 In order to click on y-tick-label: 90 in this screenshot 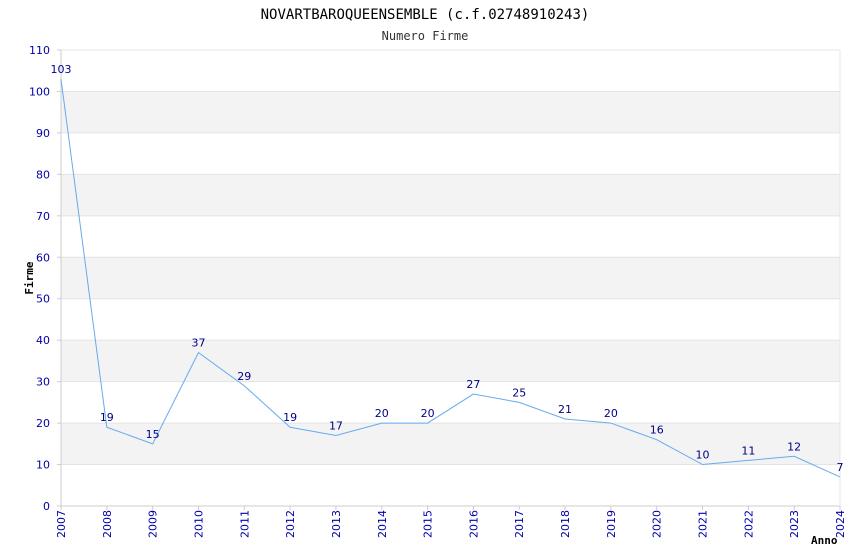, I will do `click(43, 133)`.